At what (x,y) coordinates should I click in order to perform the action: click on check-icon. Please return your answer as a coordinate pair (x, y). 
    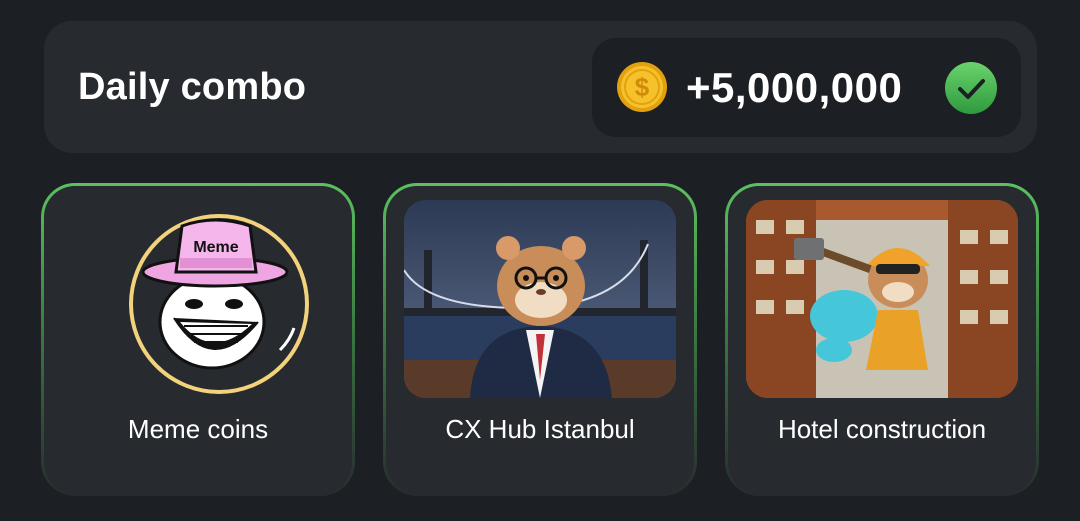
    Looking at the image, I should click on (971, 88).